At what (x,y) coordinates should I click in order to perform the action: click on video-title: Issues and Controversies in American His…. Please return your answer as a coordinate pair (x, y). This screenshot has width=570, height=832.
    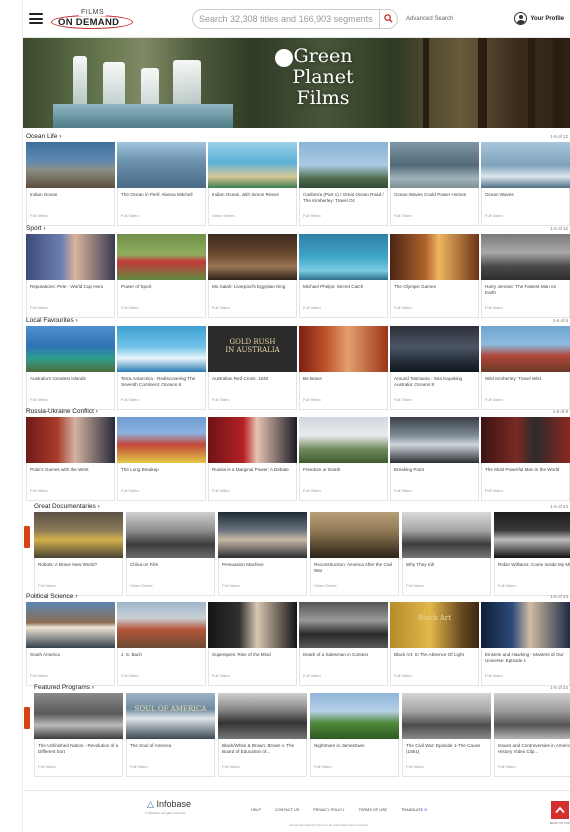
    Looking at the image, I should click on (534, 751).